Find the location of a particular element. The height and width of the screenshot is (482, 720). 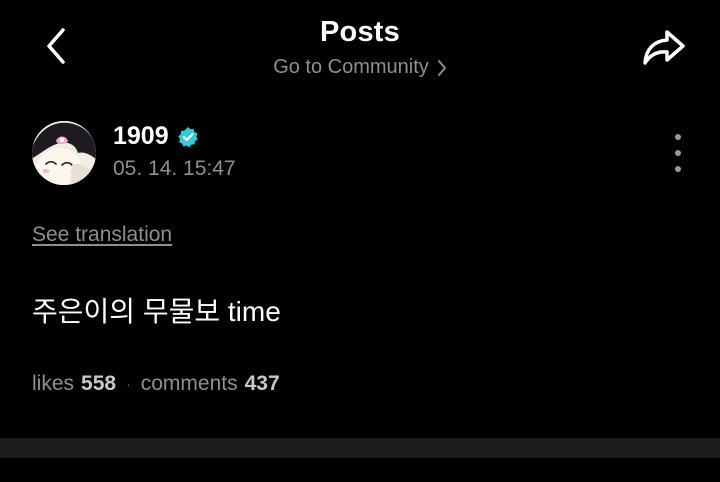

share-arrow-icon is located at coordinates (664, 47).